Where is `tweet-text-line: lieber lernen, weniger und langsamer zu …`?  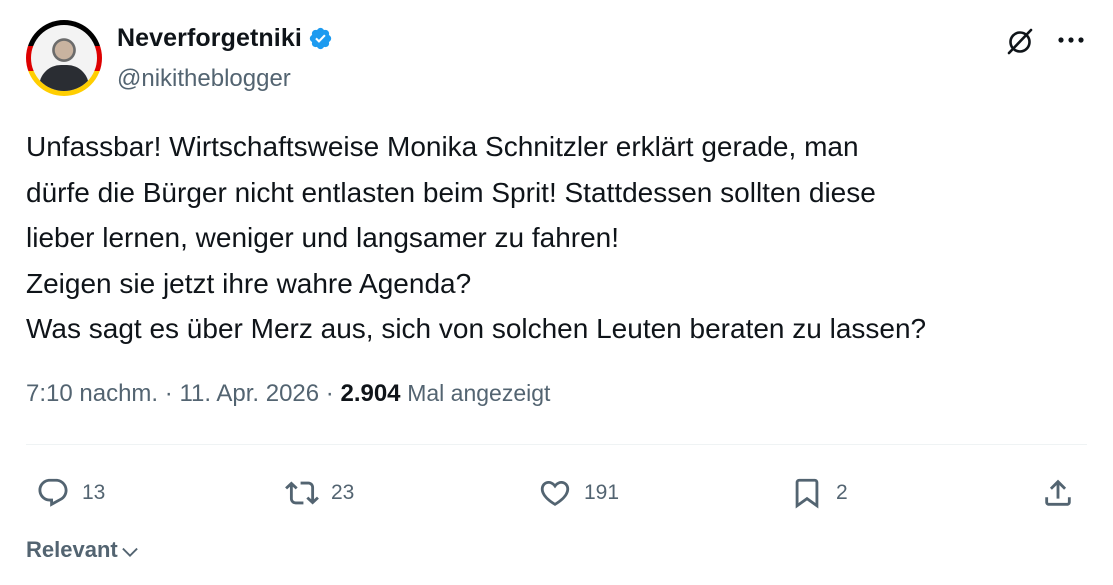
tweet-text-line: lieber lernen, weniger und langsamer zu … is located at coordinates (323, 237).